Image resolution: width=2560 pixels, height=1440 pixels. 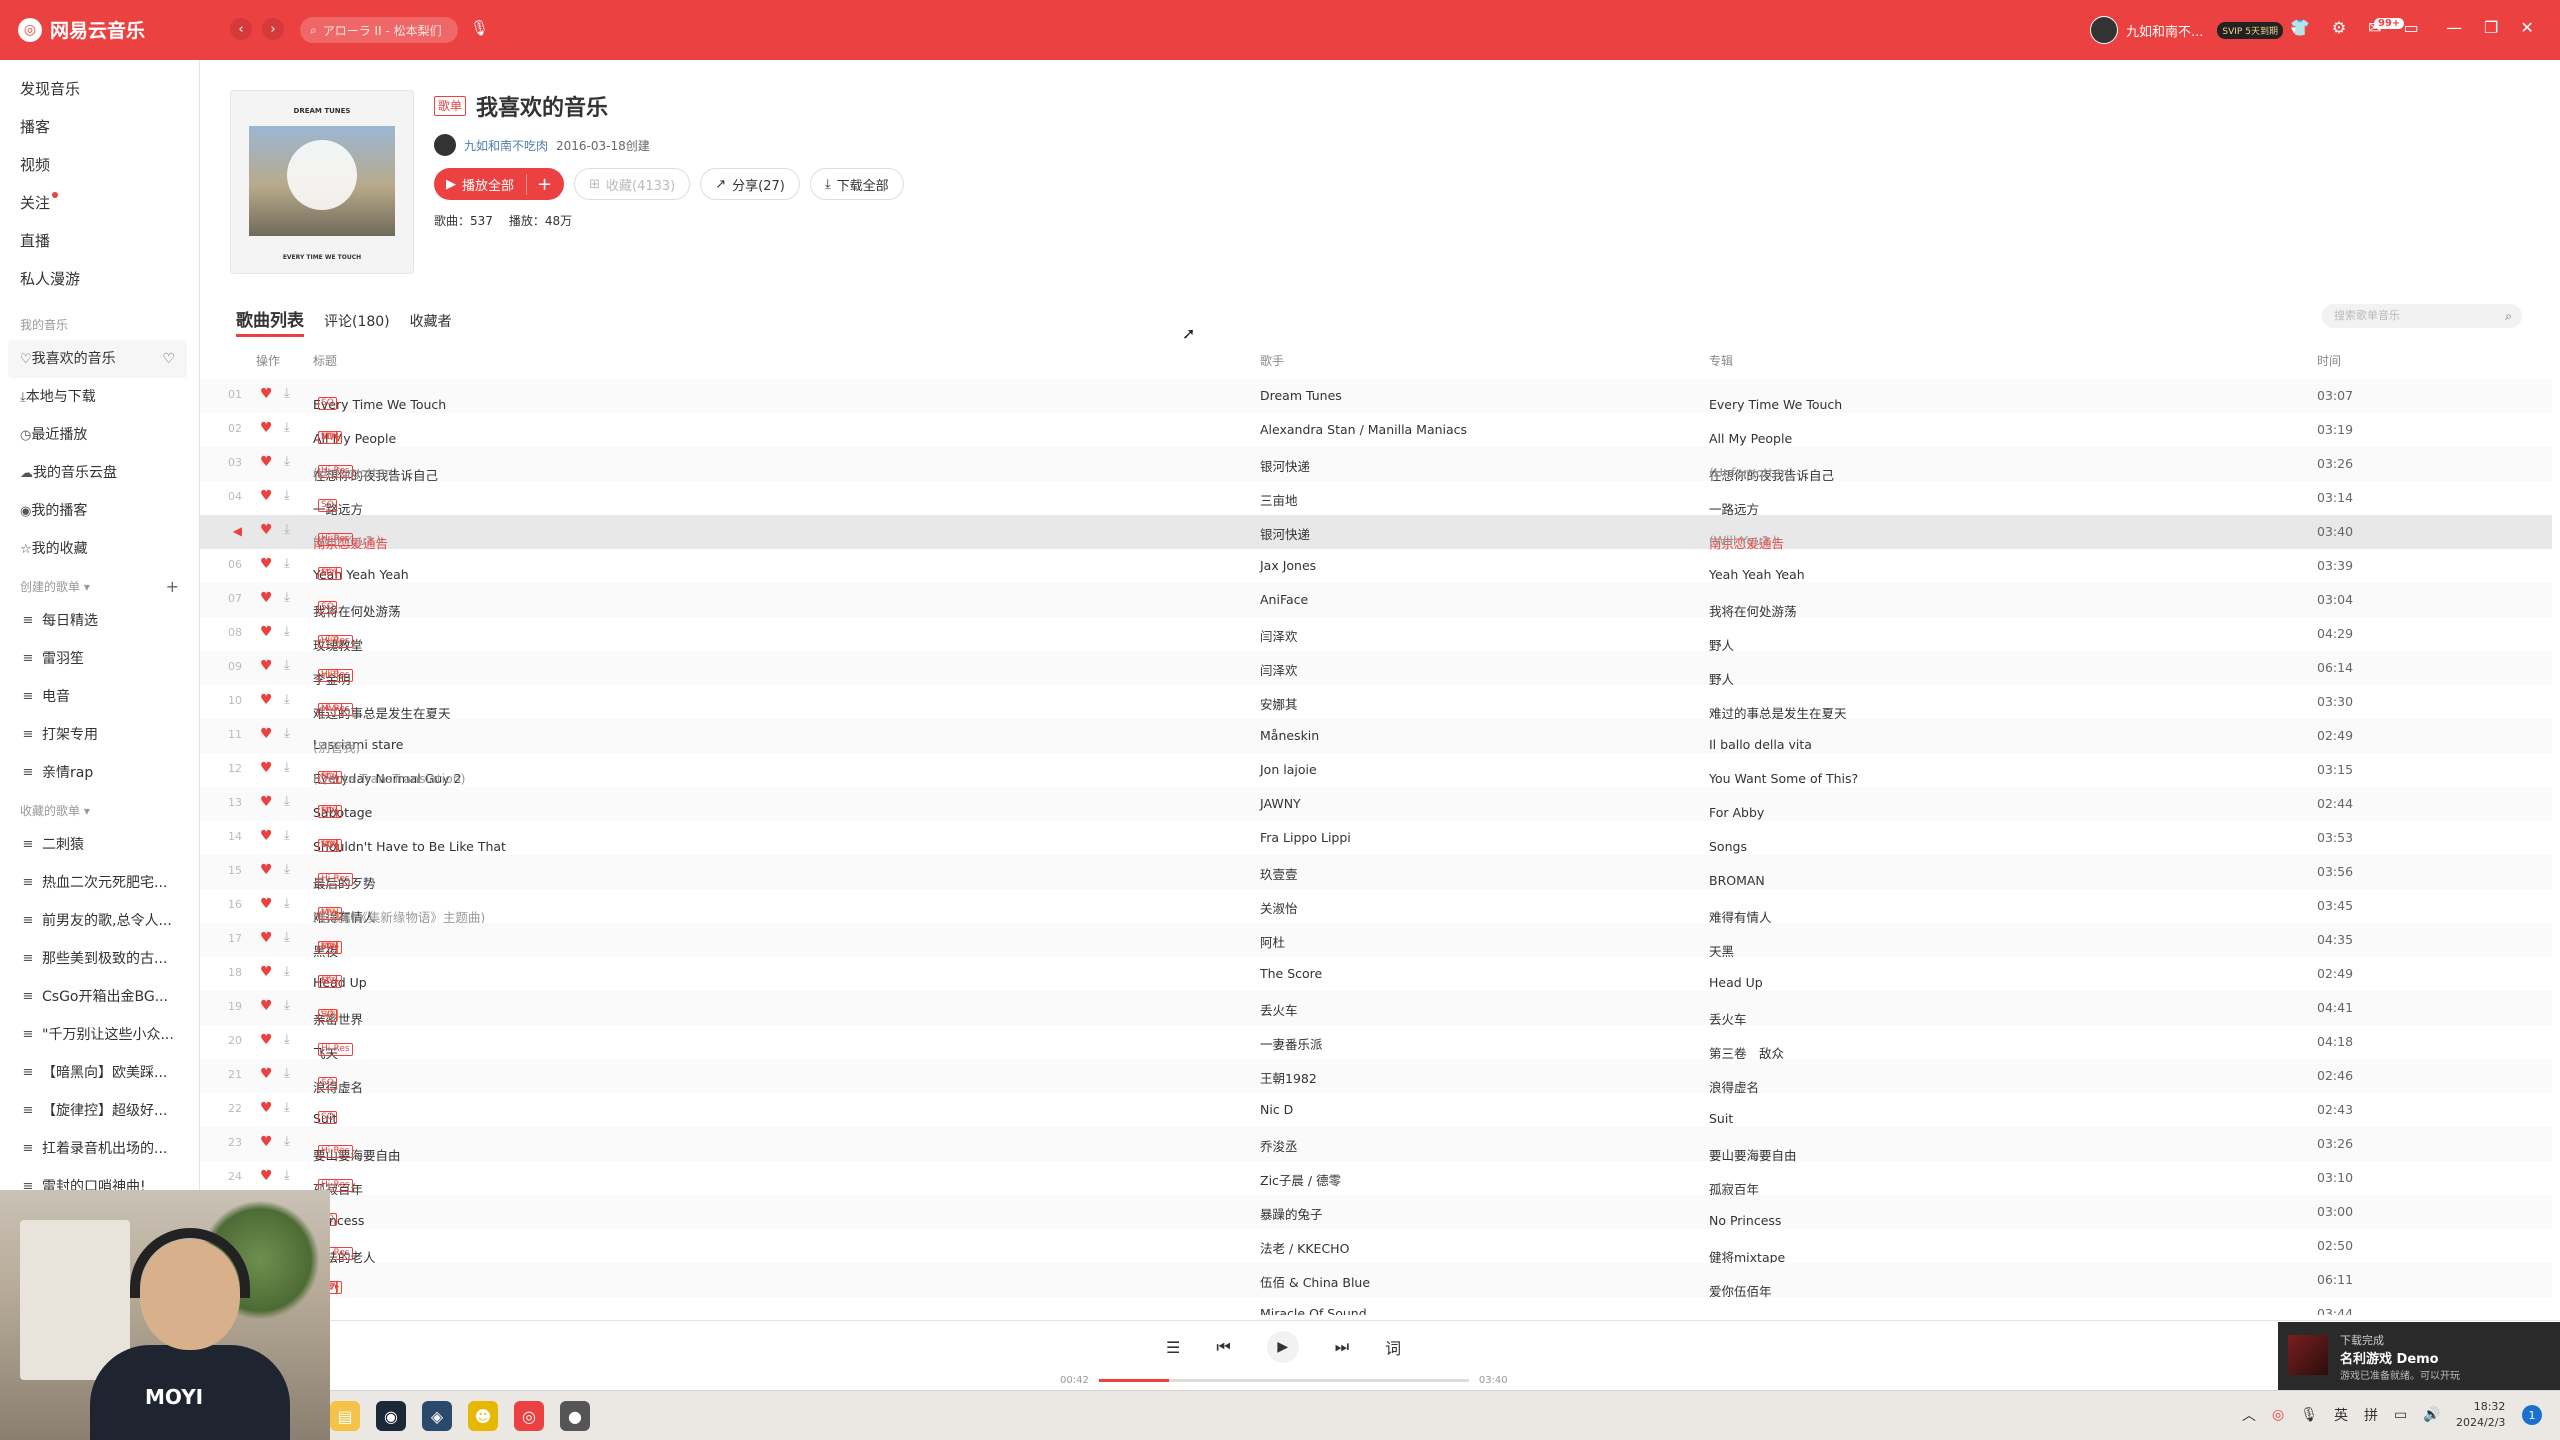 What do you see at coordinates (1284, 599) in the screenshot?
I see `artist-name: AniFace` at bounding box center [1284, 599].